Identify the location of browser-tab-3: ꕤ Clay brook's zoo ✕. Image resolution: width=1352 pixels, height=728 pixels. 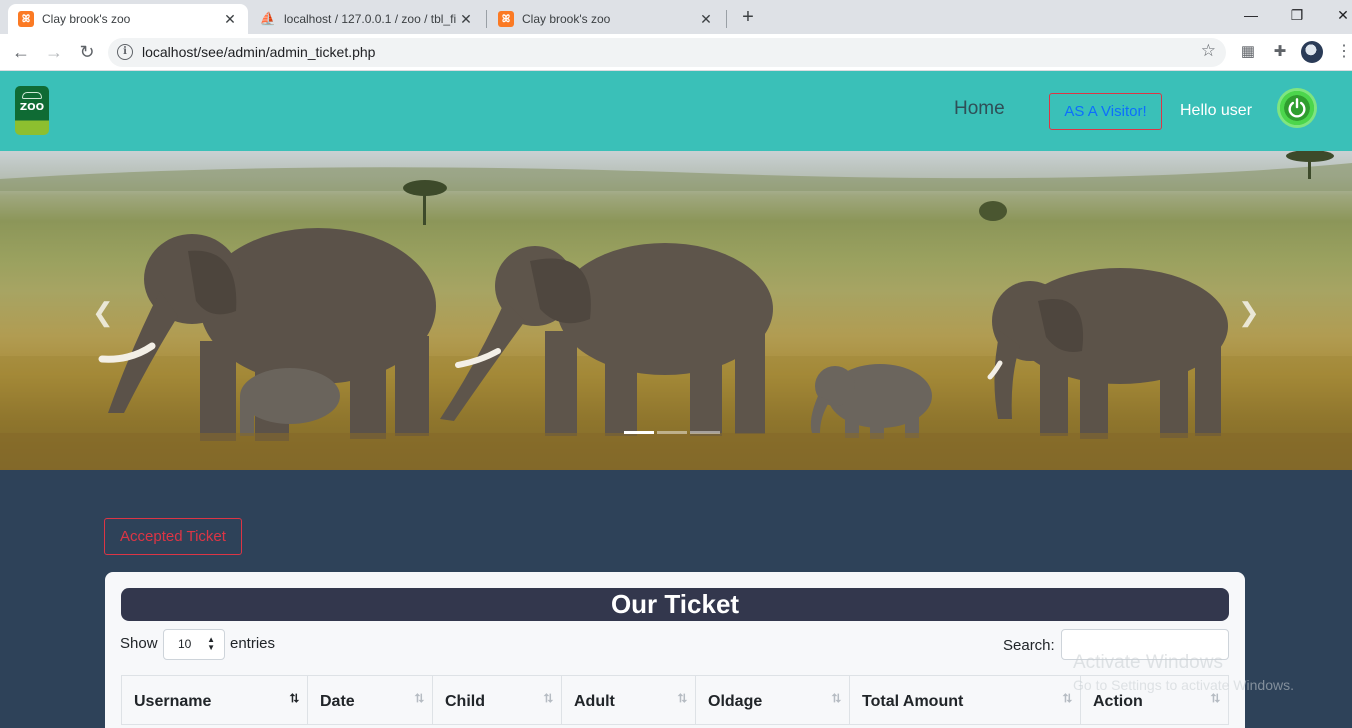
(606, 19).